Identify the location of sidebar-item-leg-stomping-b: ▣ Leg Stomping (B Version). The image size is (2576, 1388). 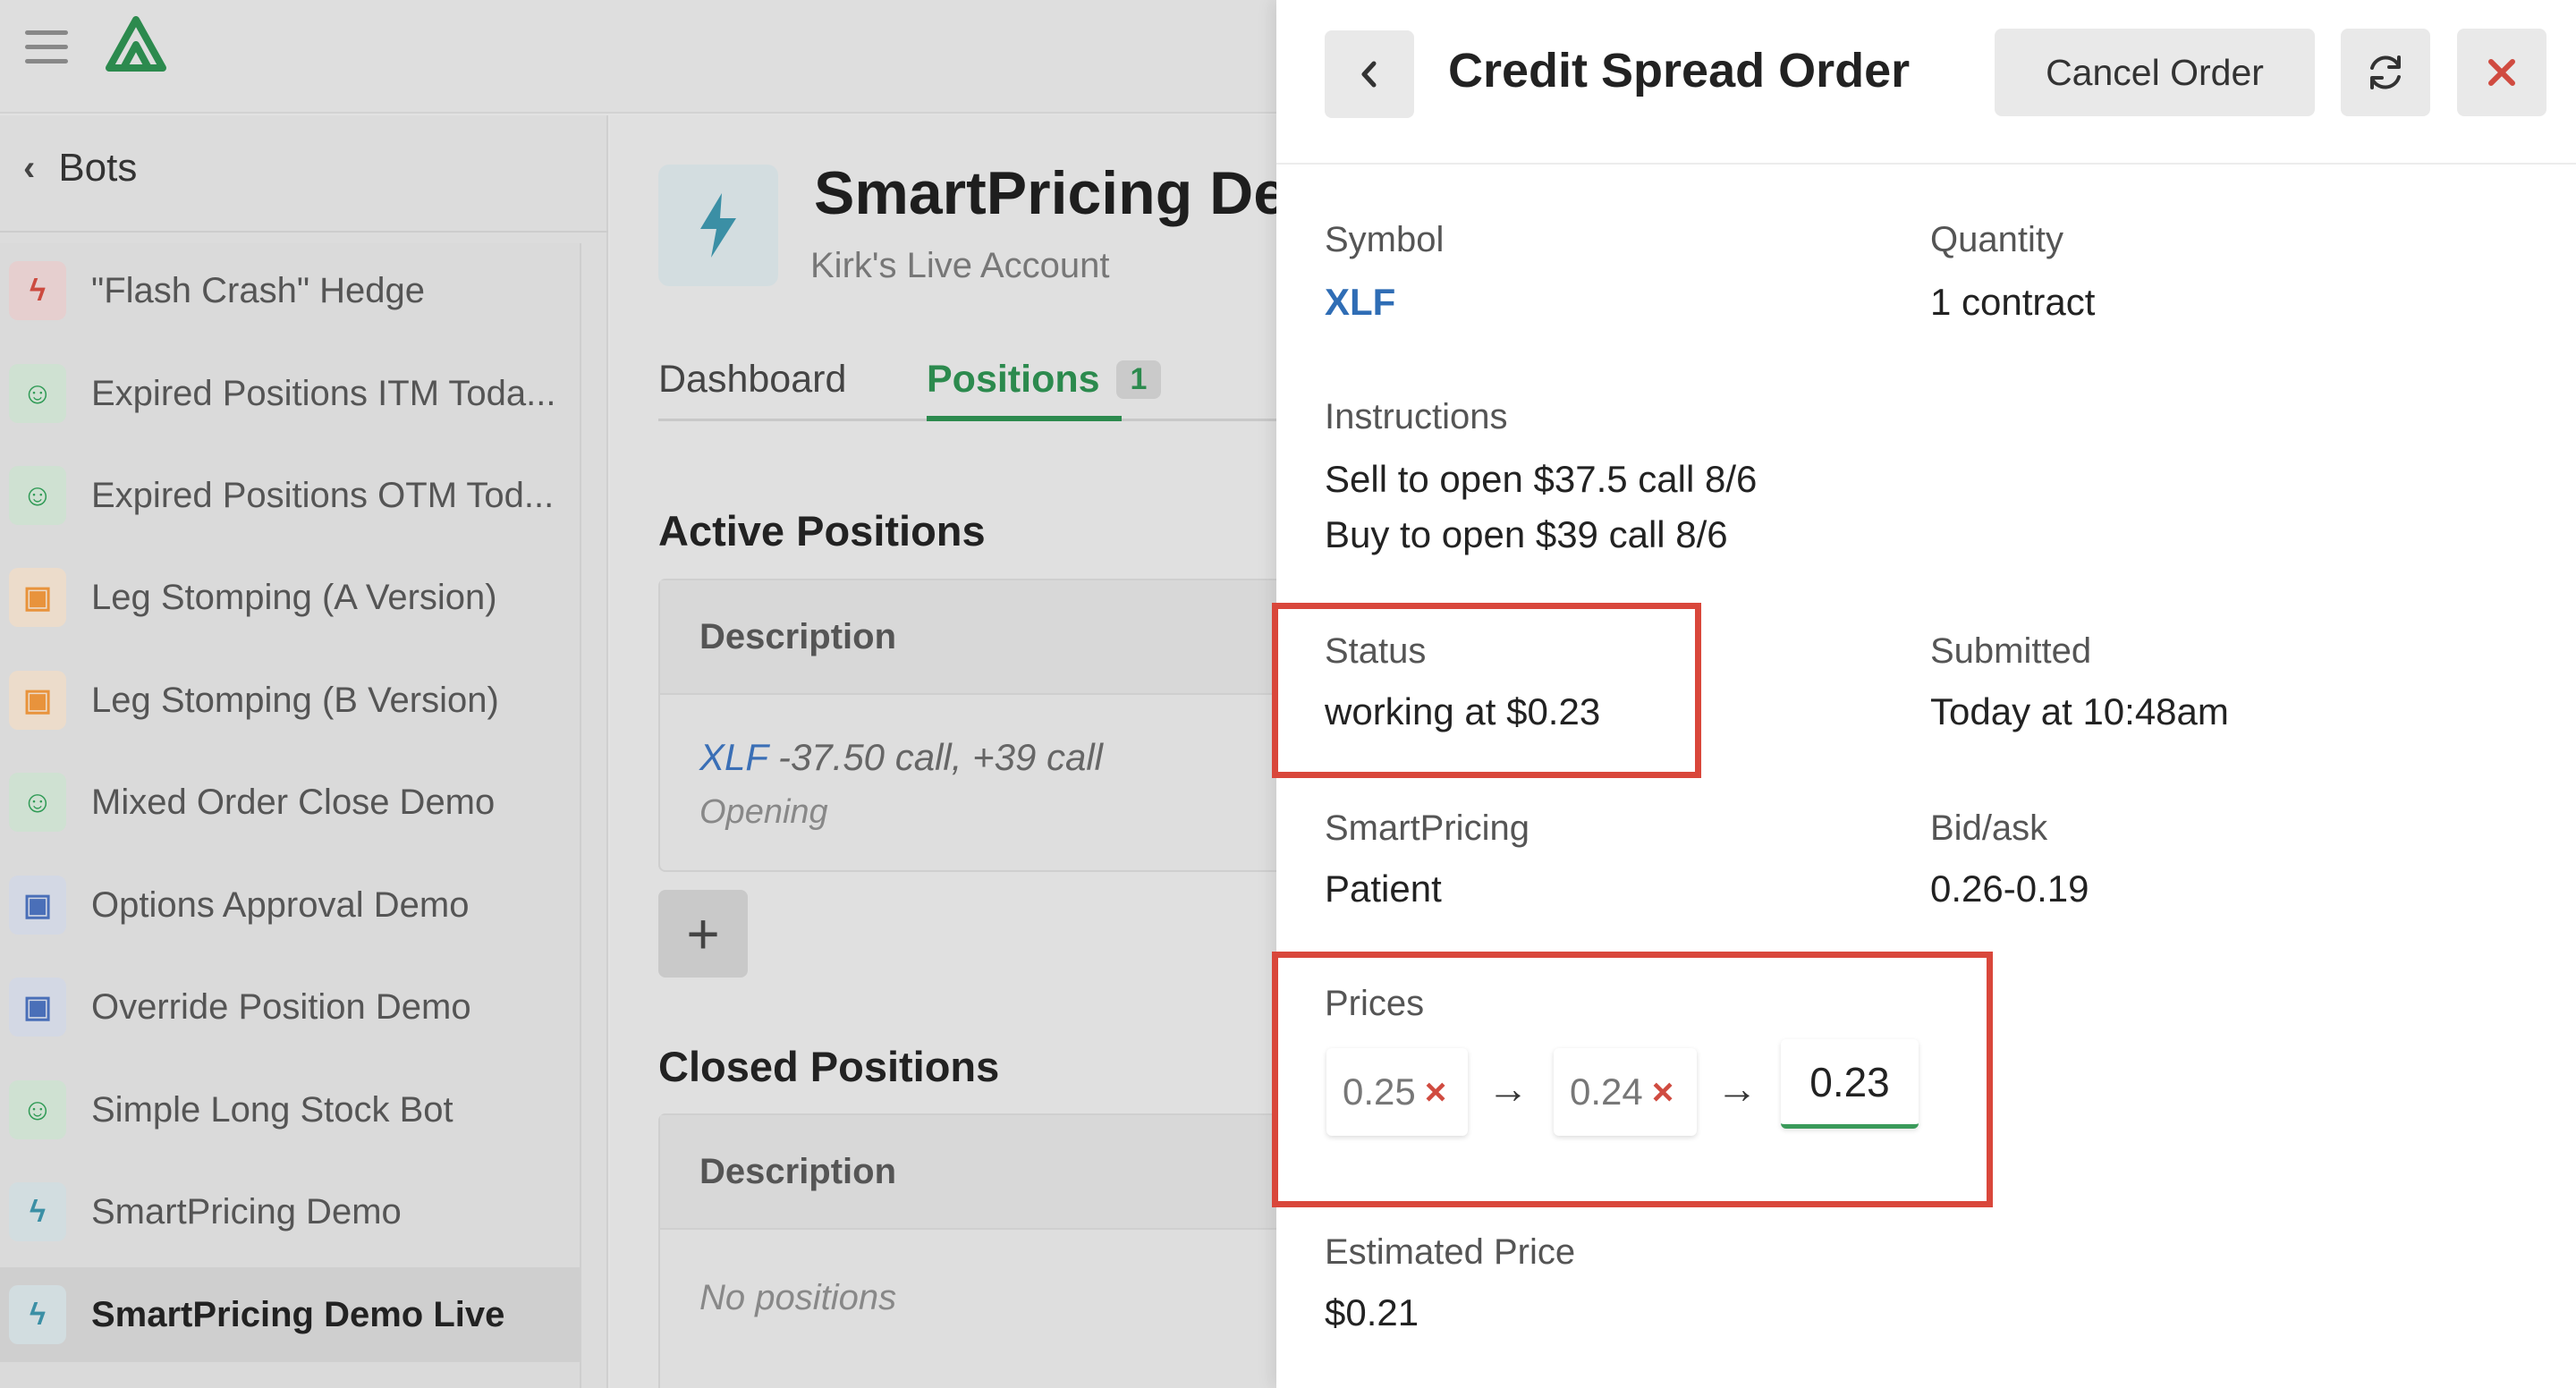
(290, 701).